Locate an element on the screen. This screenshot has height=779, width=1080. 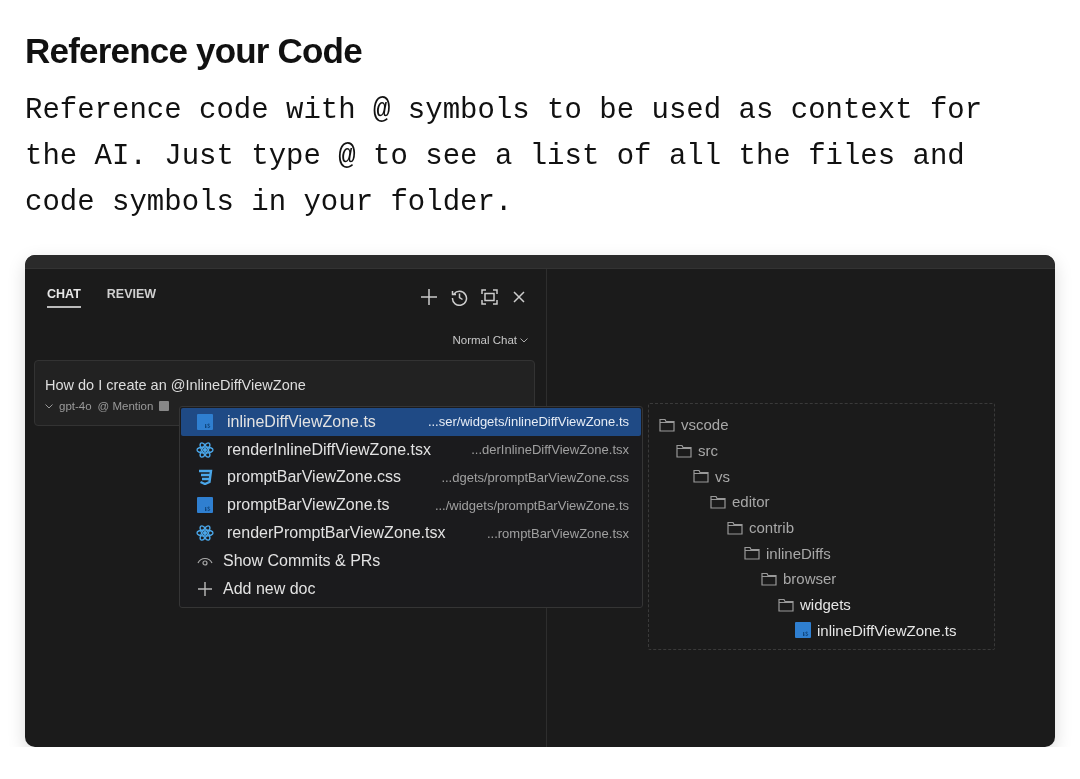
image-icon is located at coordinates (164, 406).